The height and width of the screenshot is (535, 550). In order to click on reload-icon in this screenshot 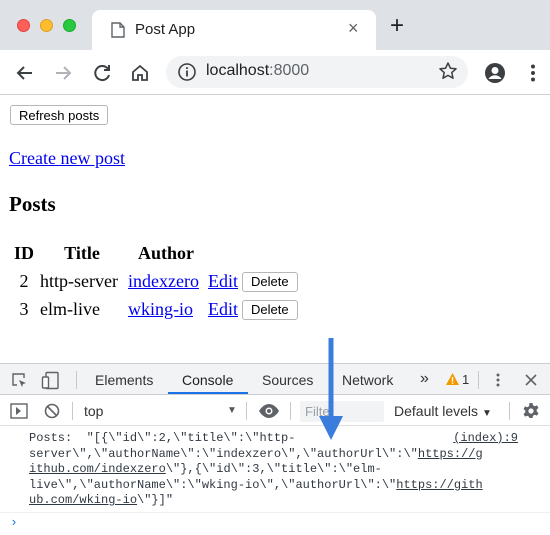, I will do `click(102, 73)`.